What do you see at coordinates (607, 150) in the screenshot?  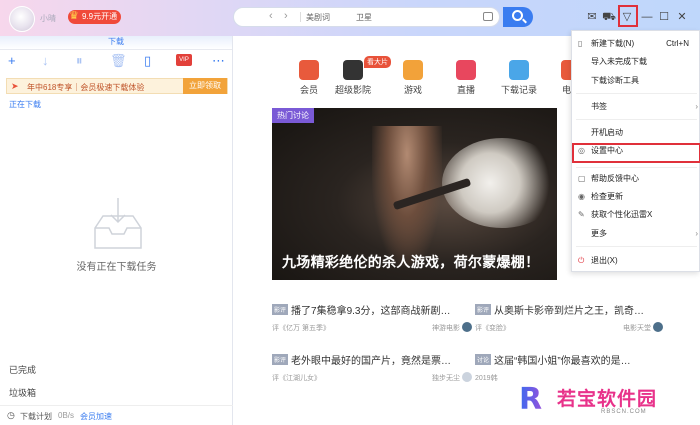 I see `menu-item-label: 设置中心` at bounding box center [607, 150].